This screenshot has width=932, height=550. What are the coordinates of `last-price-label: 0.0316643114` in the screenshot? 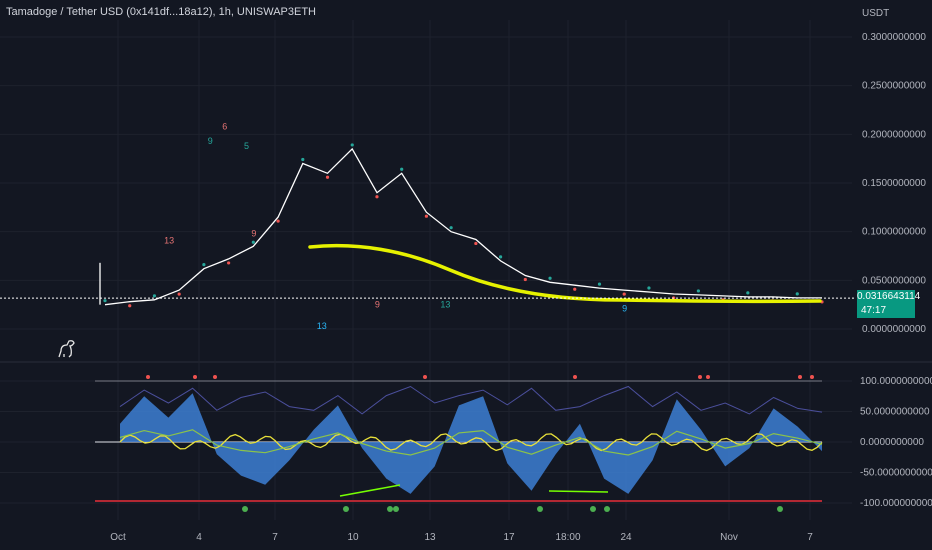 It's located at (889, 297).